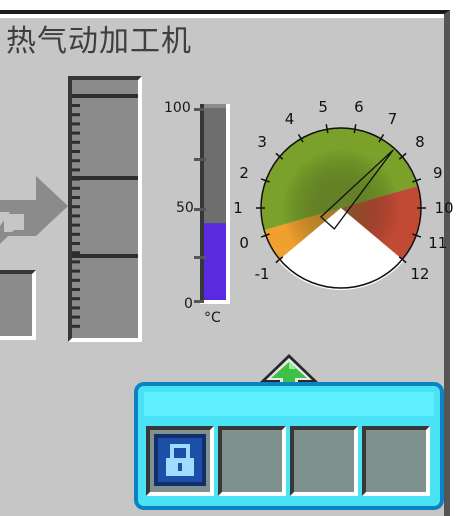 The image size is (456, 516). I want to click on lock-upgrade-item, so click(180, 460).